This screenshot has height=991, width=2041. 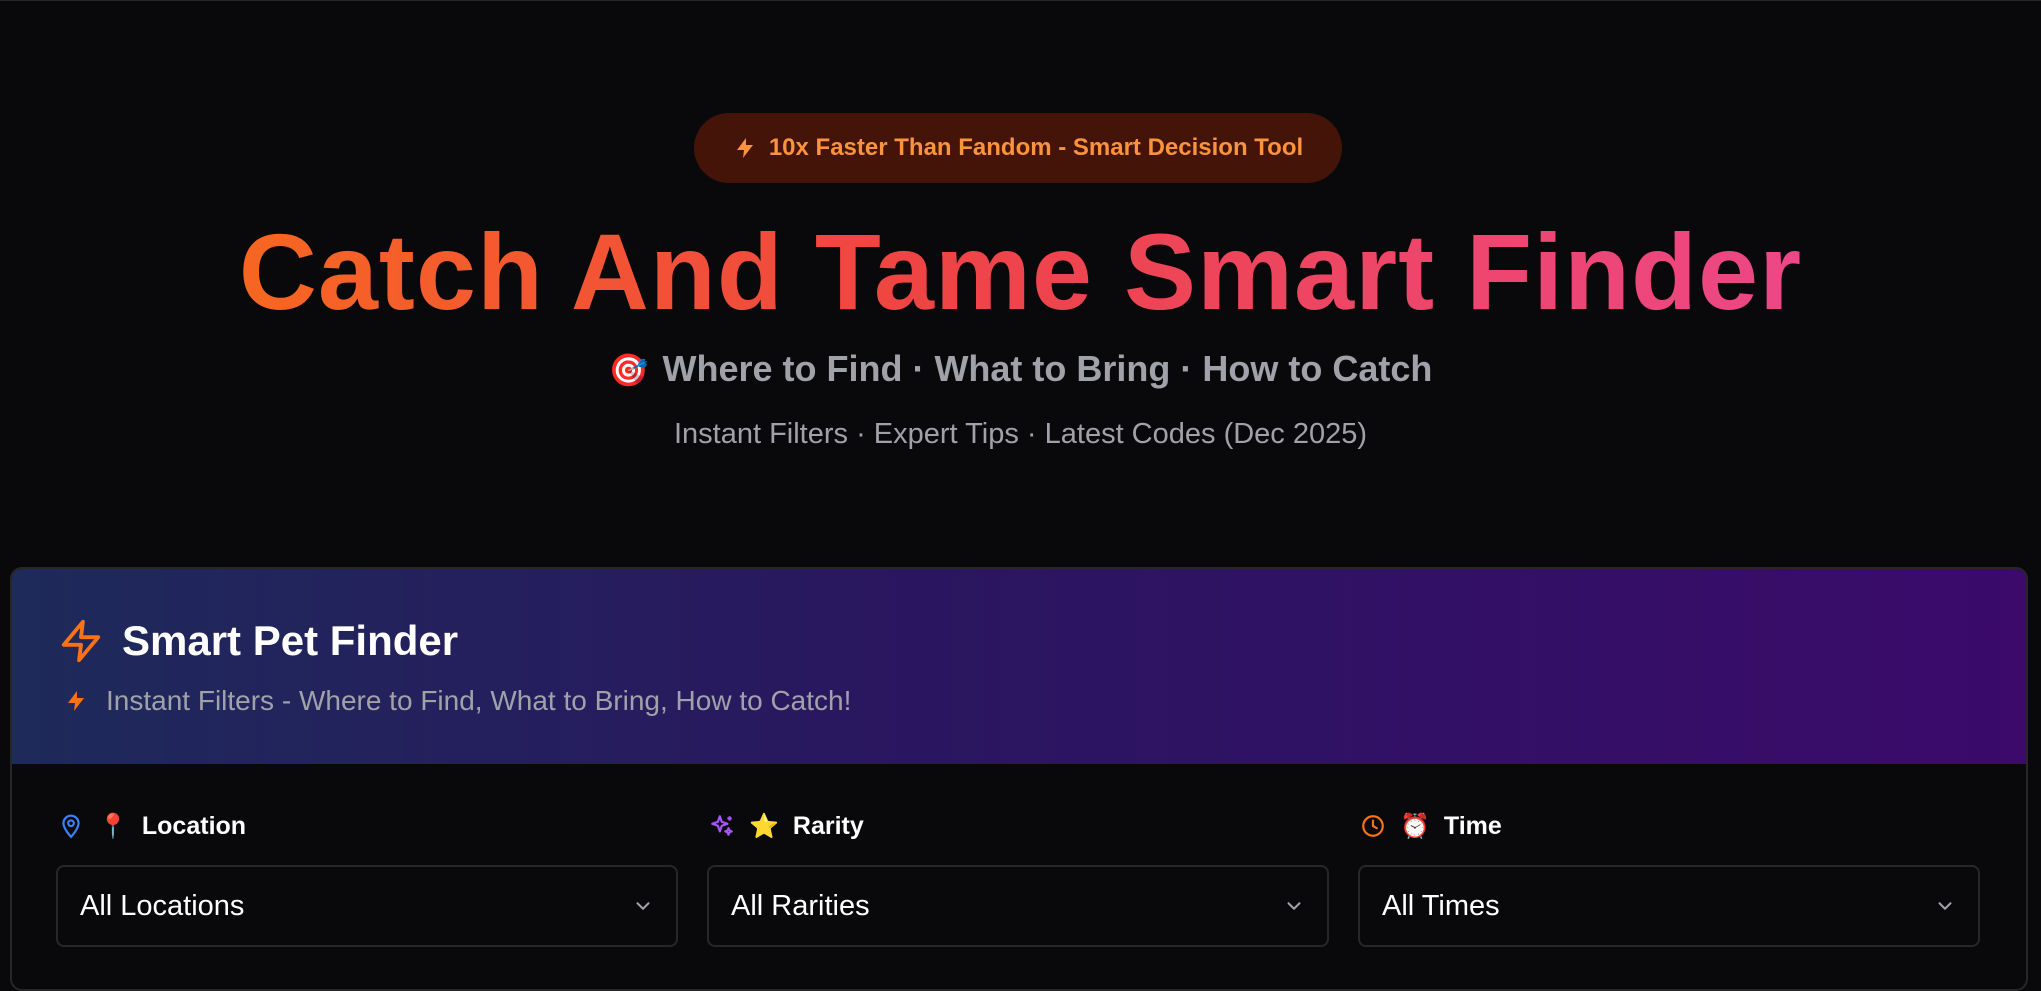 What do you see at coordinates (1669, 906) in the screenshot?
I see `time-select: All Times` at bounding box center [1669, 906].